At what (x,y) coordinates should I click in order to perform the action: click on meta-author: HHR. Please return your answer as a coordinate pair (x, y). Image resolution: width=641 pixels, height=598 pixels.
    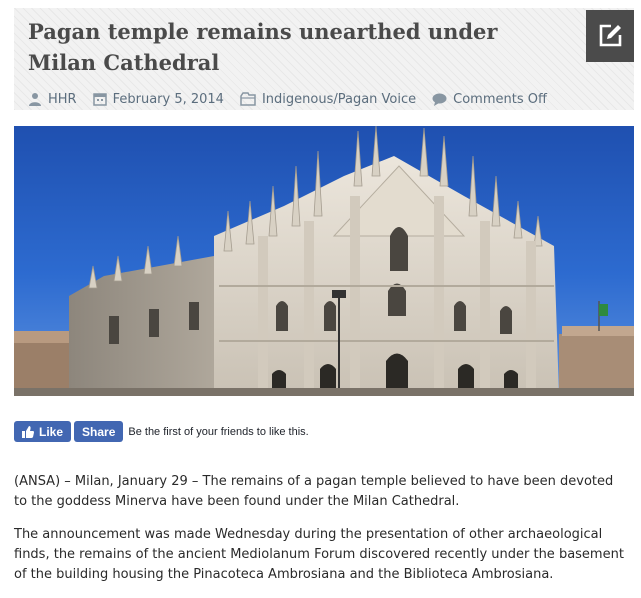
    Looking at the image, I should click on (52, 99).